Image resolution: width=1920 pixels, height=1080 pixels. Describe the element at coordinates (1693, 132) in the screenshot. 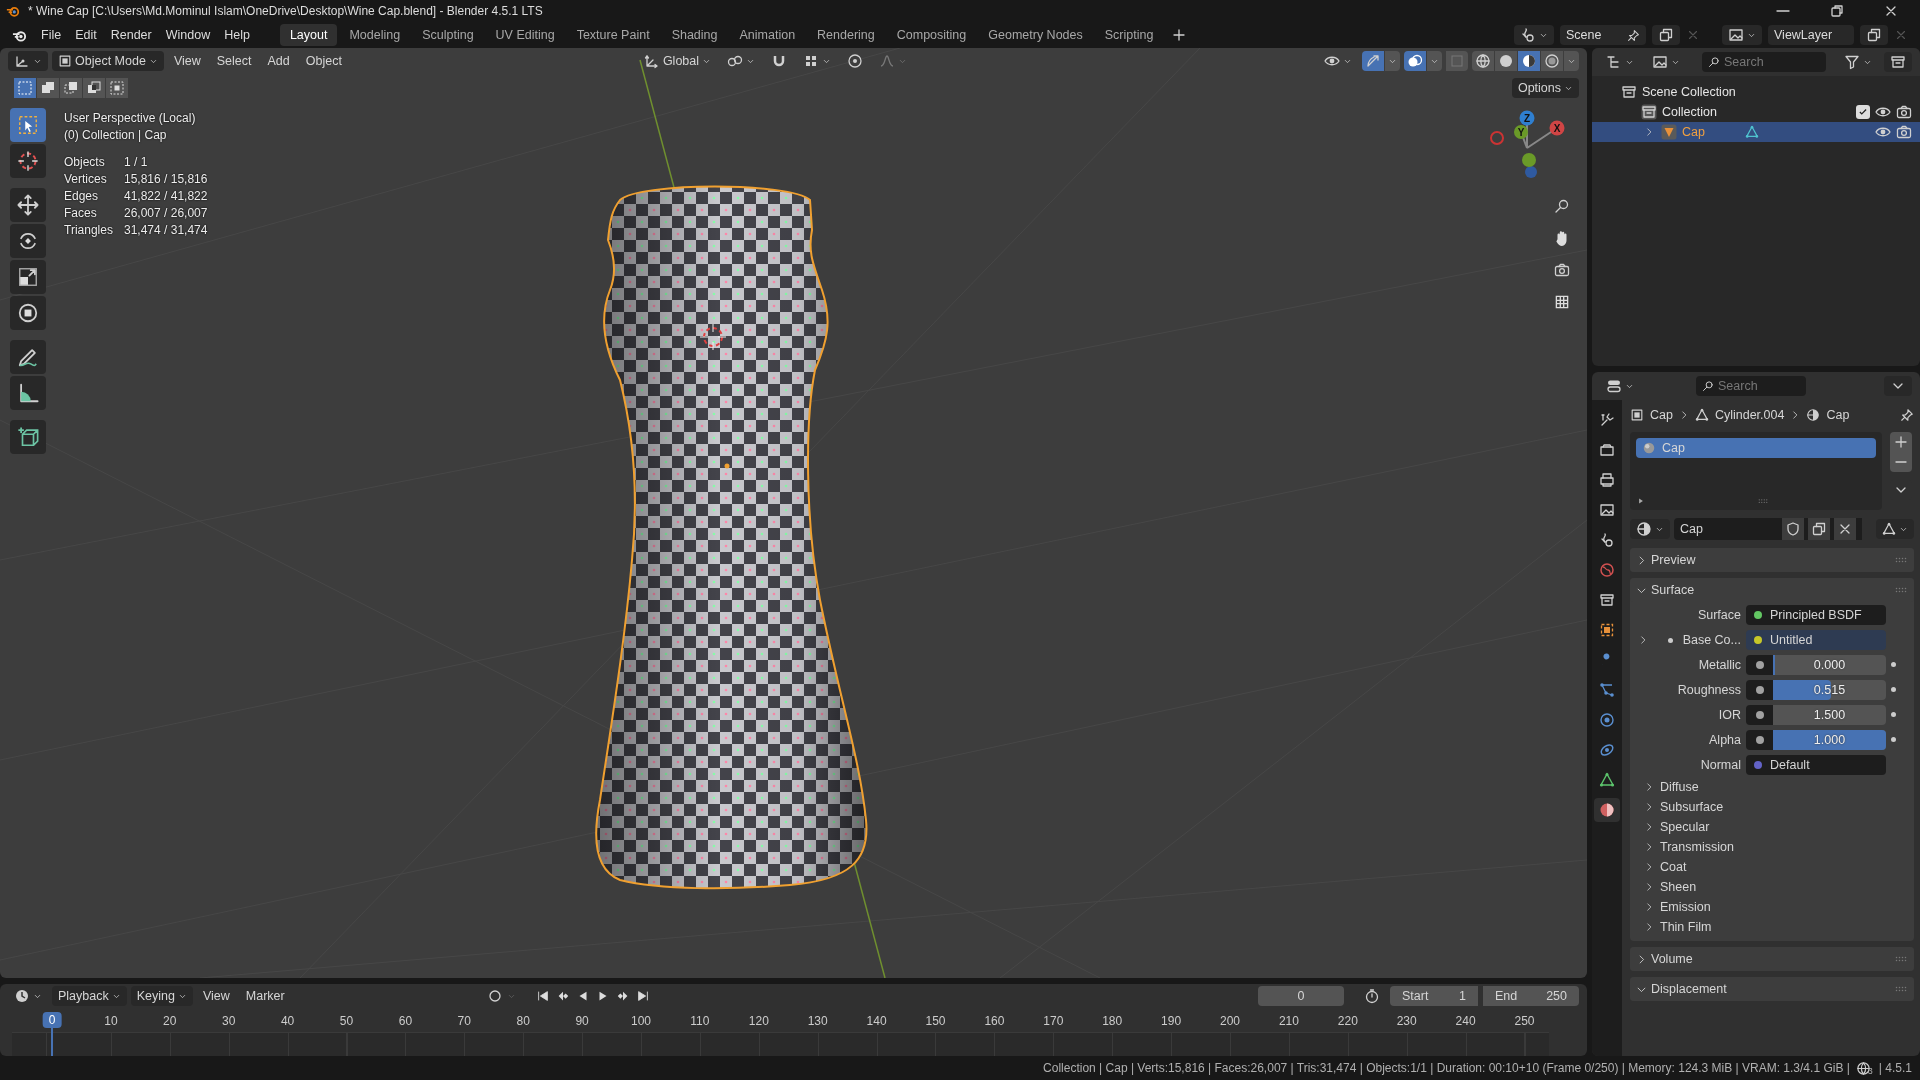

I see `item-label: Cap` at that location.